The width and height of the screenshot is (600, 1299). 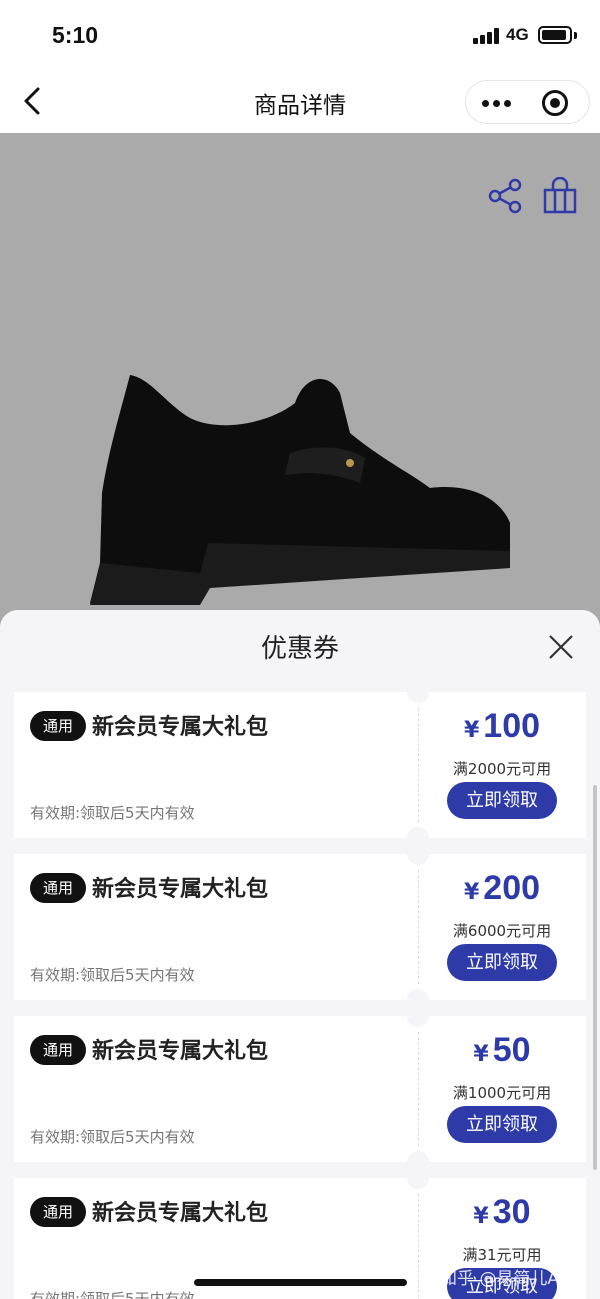 What do you see at coordinates (502, 1093) in the screenshot?
I see `coupon-threshold: 满1000元可用` at bounding box center [502, 1093].